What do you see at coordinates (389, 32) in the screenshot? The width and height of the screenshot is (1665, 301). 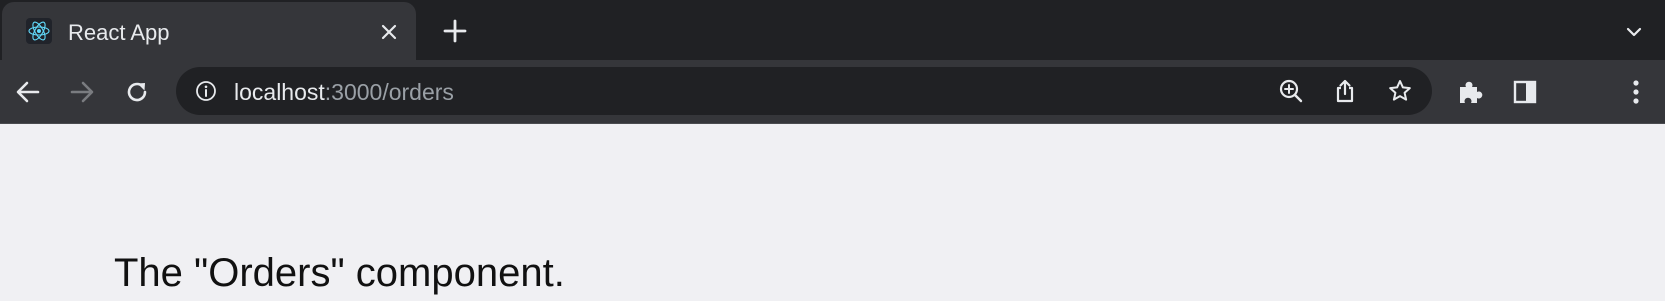 I see `close-icon` at bounding box center [389, 32].